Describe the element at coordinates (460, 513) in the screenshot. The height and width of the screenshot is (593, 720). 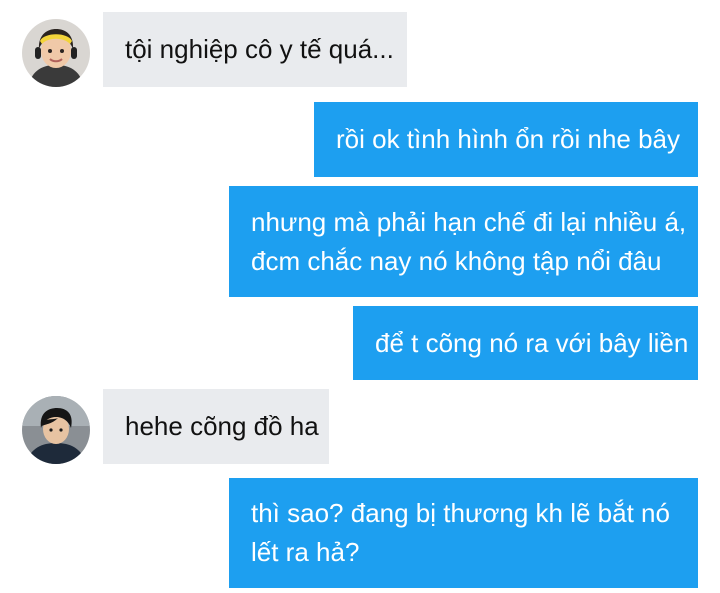
I see `message-text-line: thì sao? đang bị thương kh lẽ bắt nó` at that location.